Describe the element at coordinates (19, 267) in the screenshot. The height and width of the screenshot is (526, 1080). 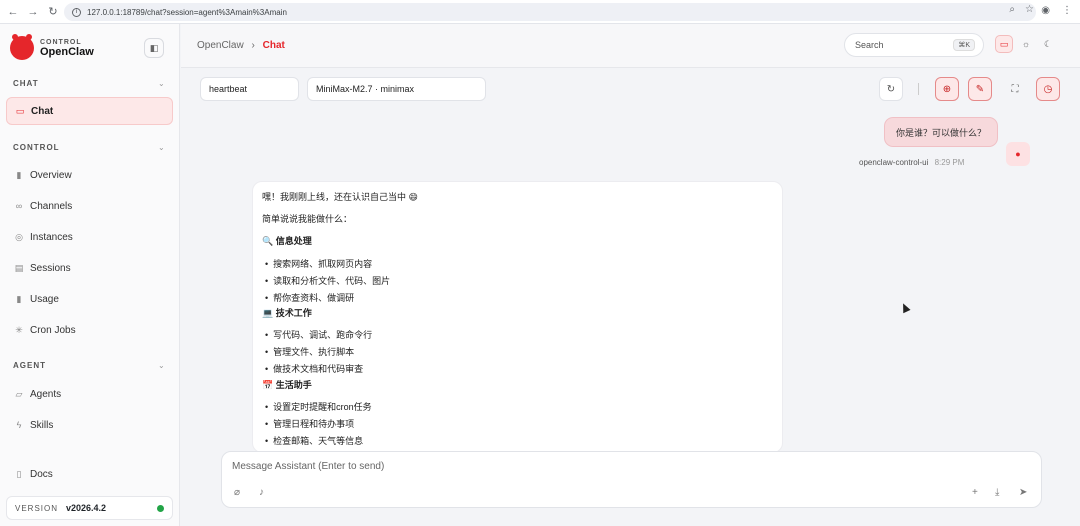
I see `document-icon: ▤` at that location.